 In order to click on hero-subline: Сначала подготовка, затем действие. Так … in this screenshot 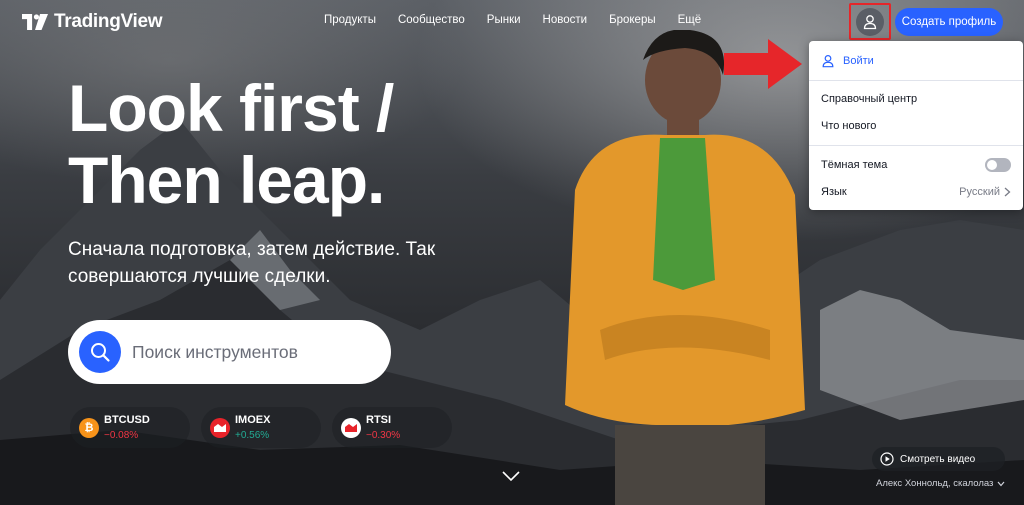, I will do `click(252, 263)`.